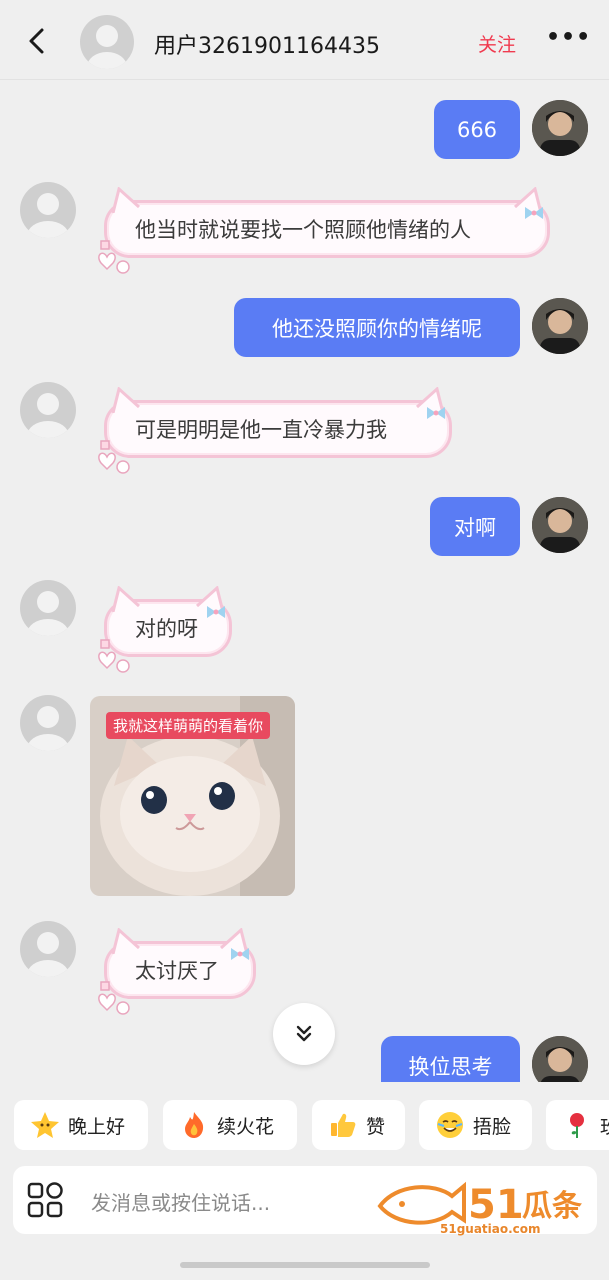 This screenshot has width=609, height=1280. I want to click on message-bubble-self: 换位思考, so click(450, 1059).